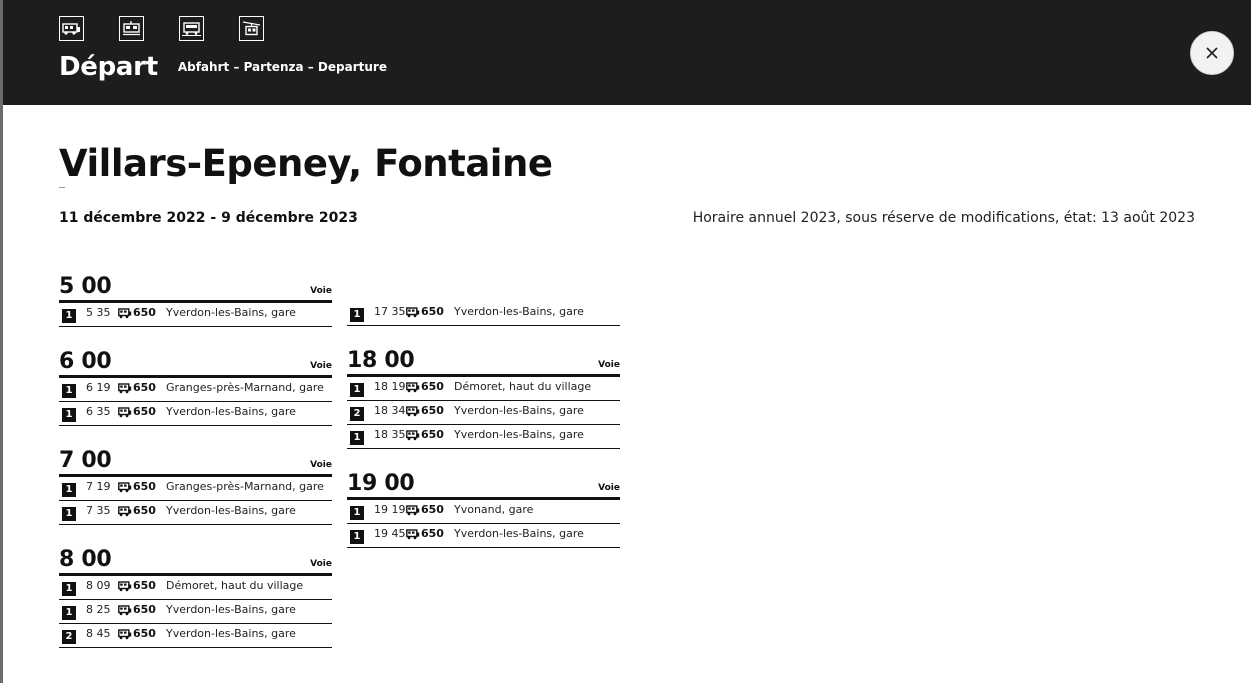  What do you see at coordinates (191, 28) in the screenshot?
I see `train-icon` at bounding box center [191, 28].